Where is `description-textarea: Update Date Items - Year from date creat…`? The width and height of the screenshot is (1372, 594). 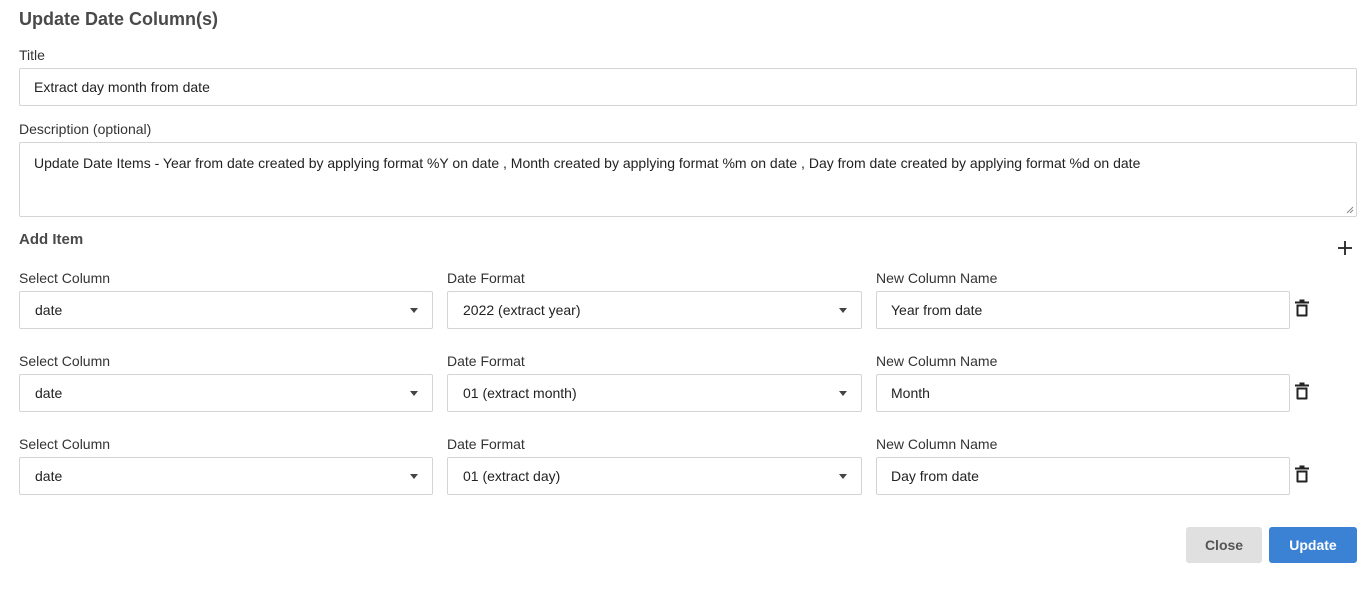 description-textarea: Update Date Items - Year from date creat… is located at coordinates (688, 179).